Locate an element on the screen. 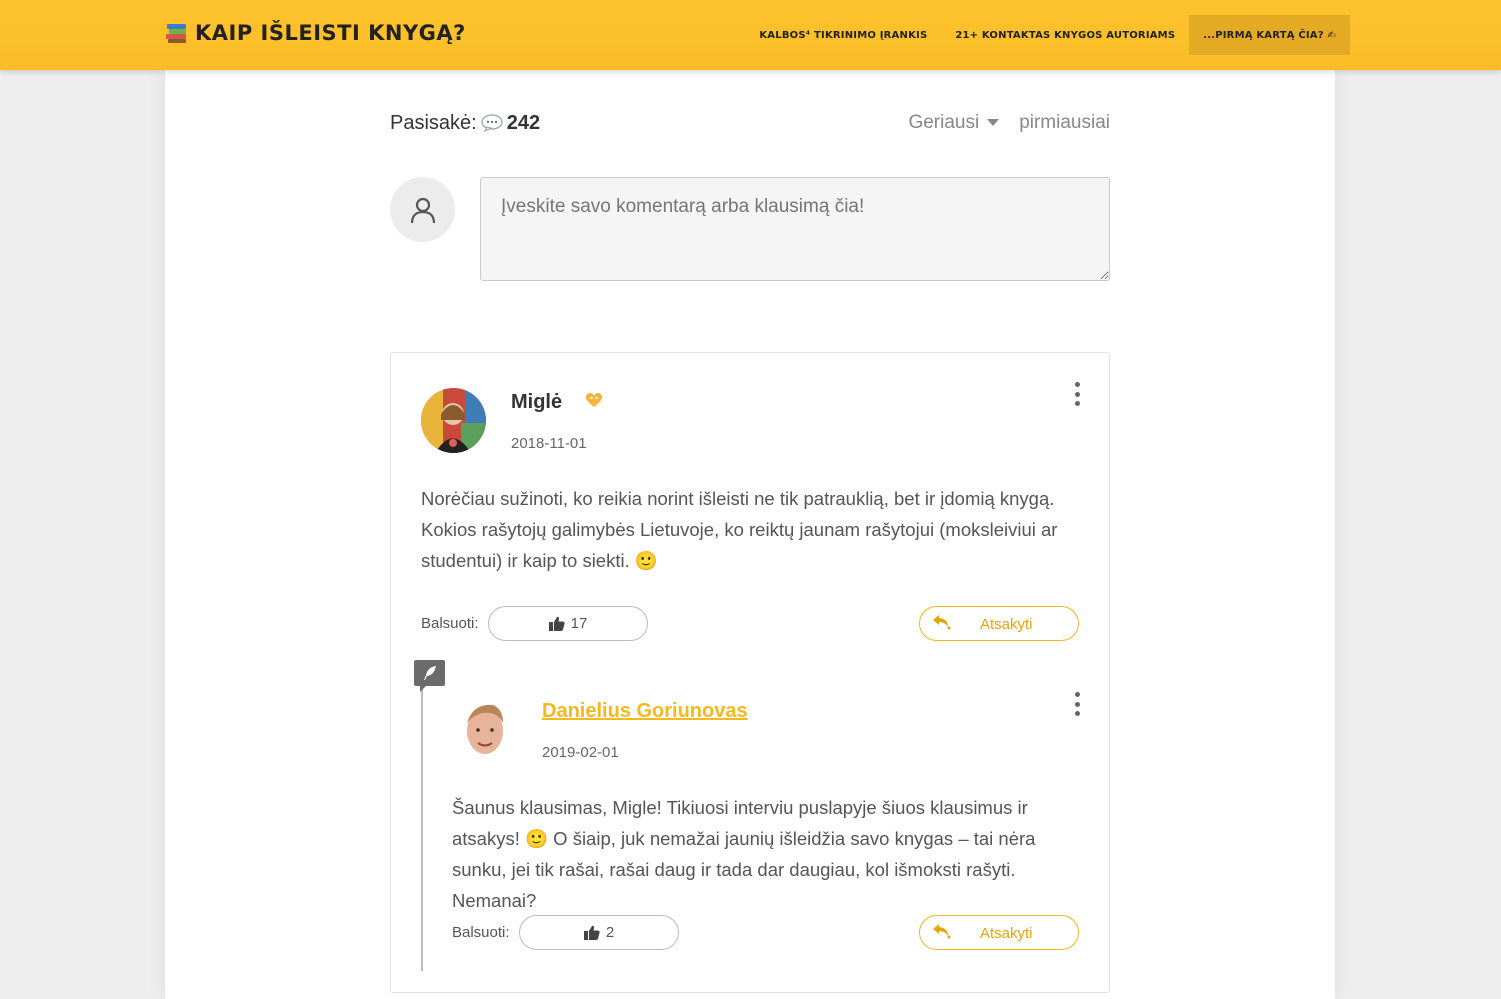  feather-icon is located at coordinates (429, 673).